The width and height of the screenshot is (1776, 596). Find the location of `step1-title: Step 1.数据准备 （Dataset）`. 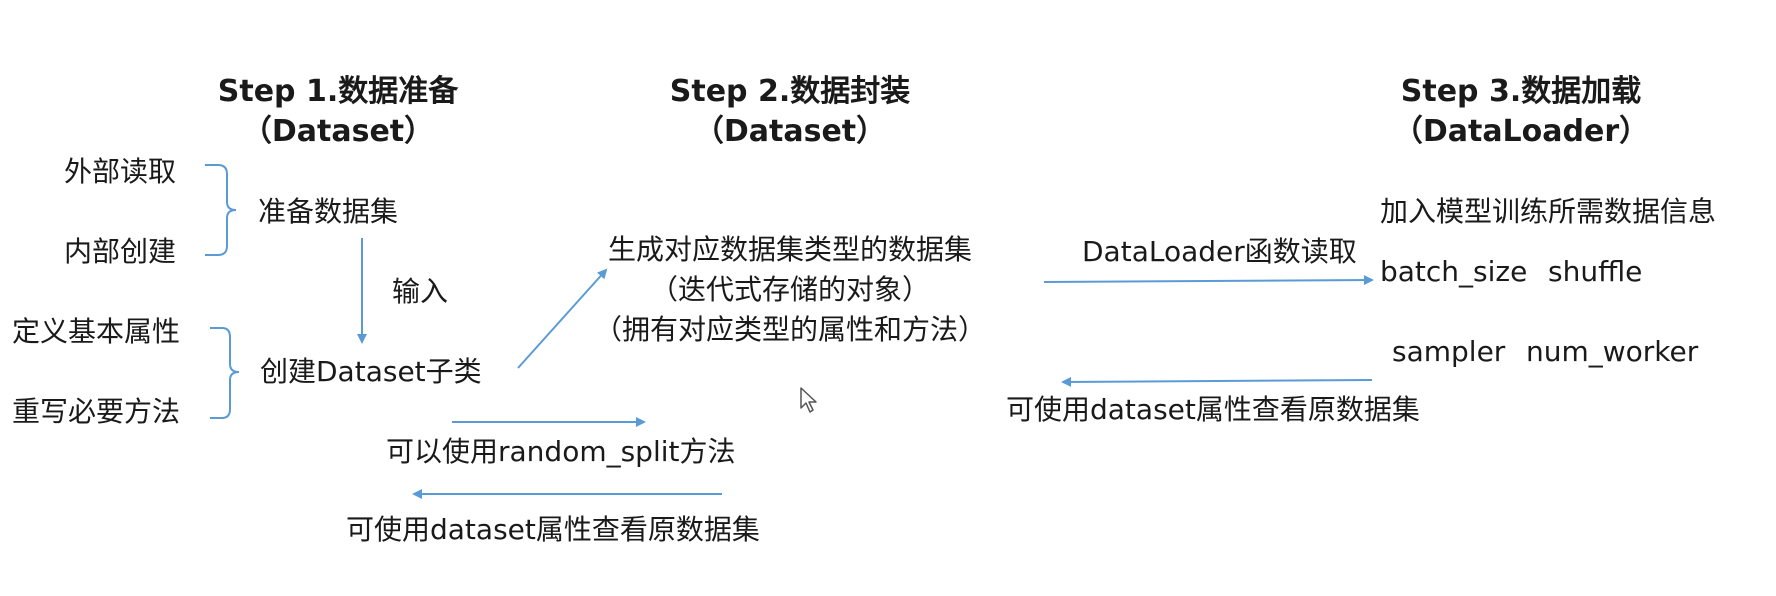

step1-title: Step 1.数据准备 （Dataset） is located at coordinates (338, 112).